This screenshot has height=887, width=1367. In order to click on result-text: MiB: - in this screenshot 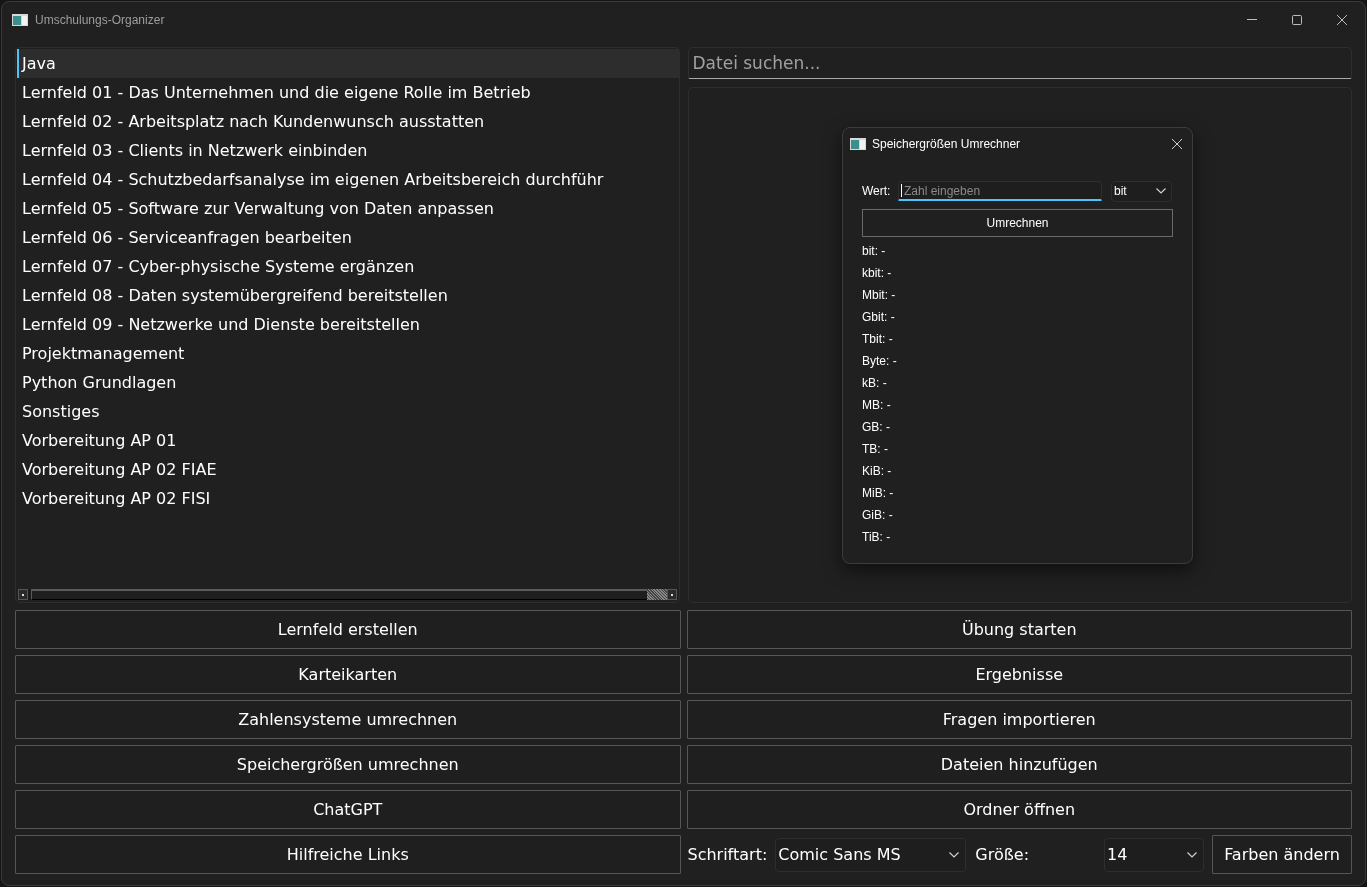, I will do `click(878, 493)`.